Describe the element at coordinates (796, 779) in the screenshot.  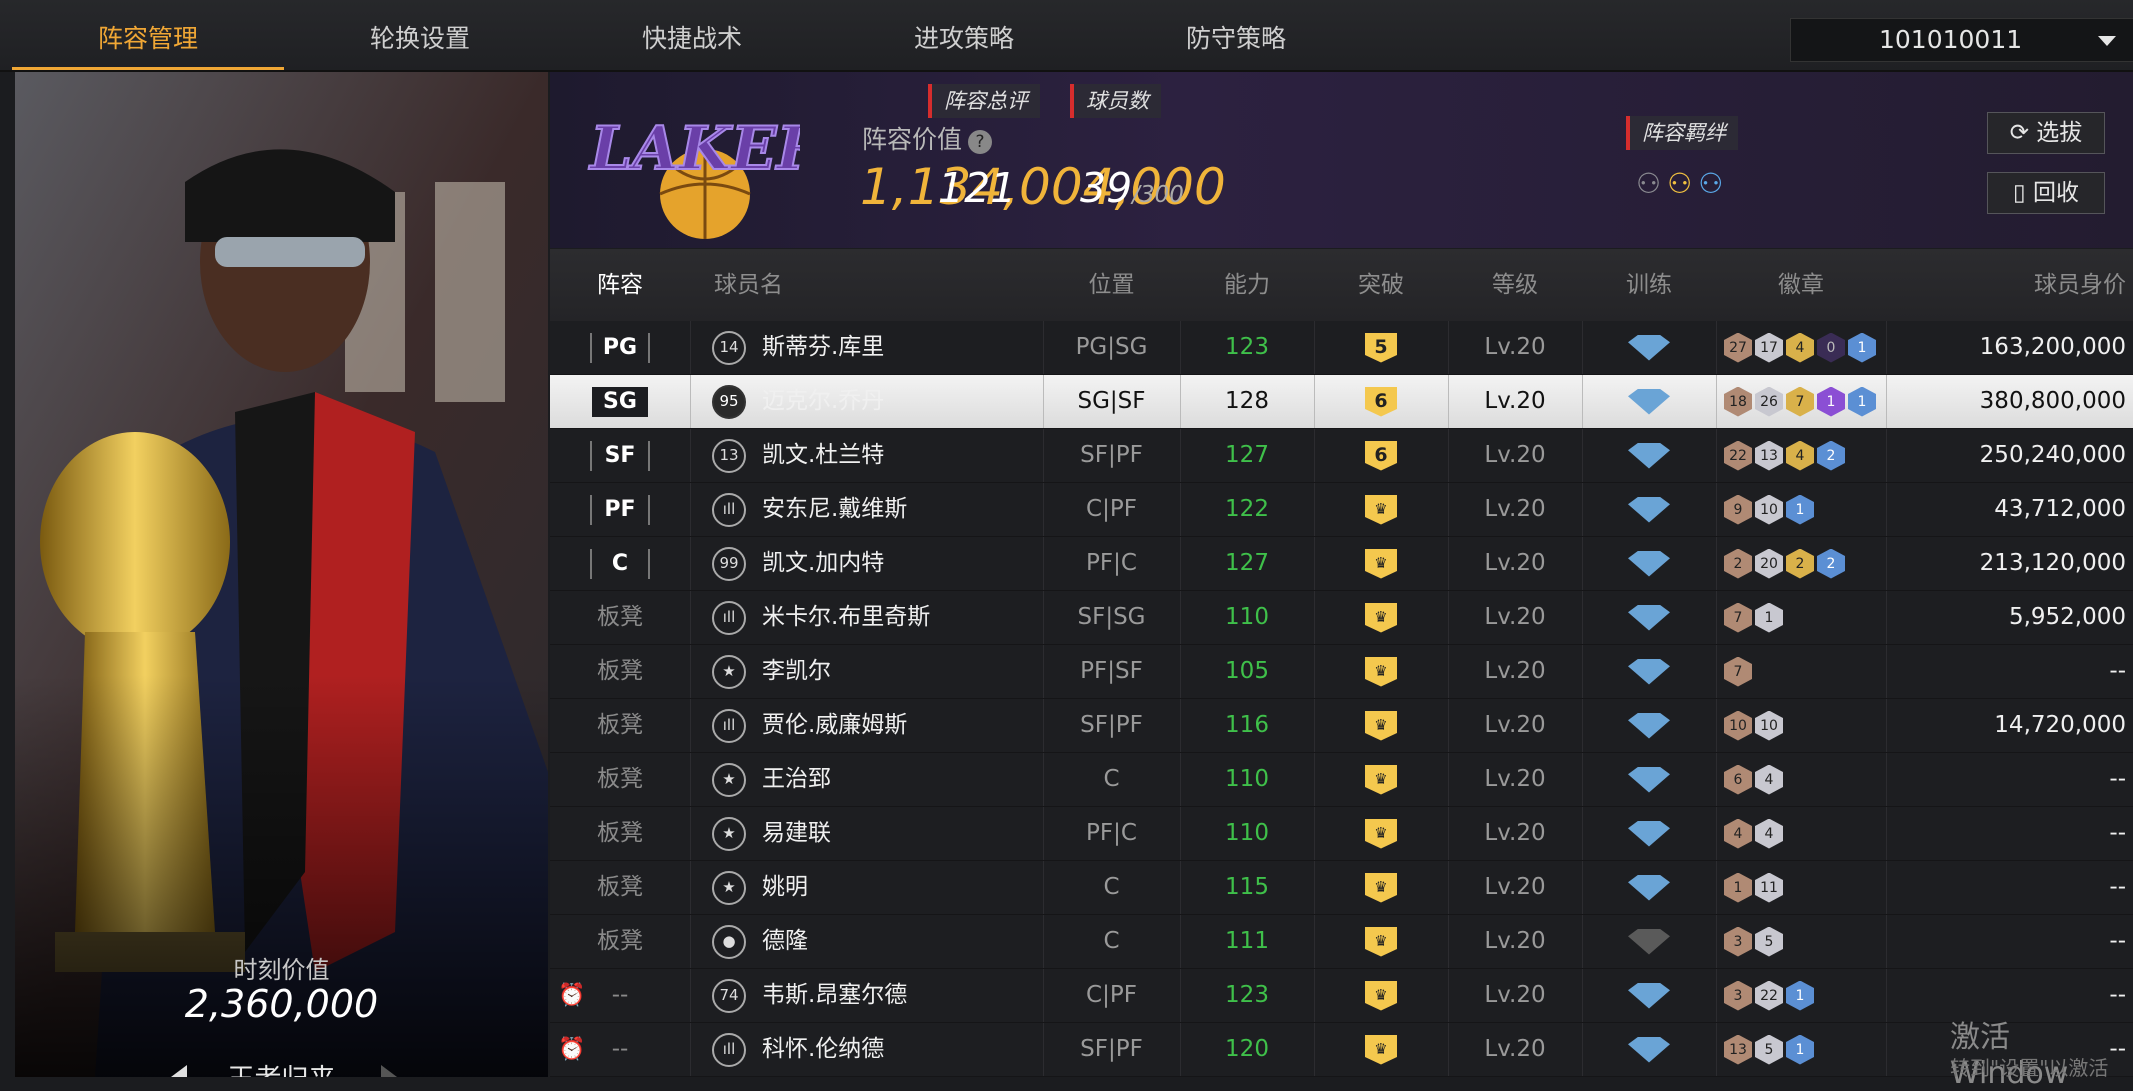
I see `player-name: 王治郅` at that location.